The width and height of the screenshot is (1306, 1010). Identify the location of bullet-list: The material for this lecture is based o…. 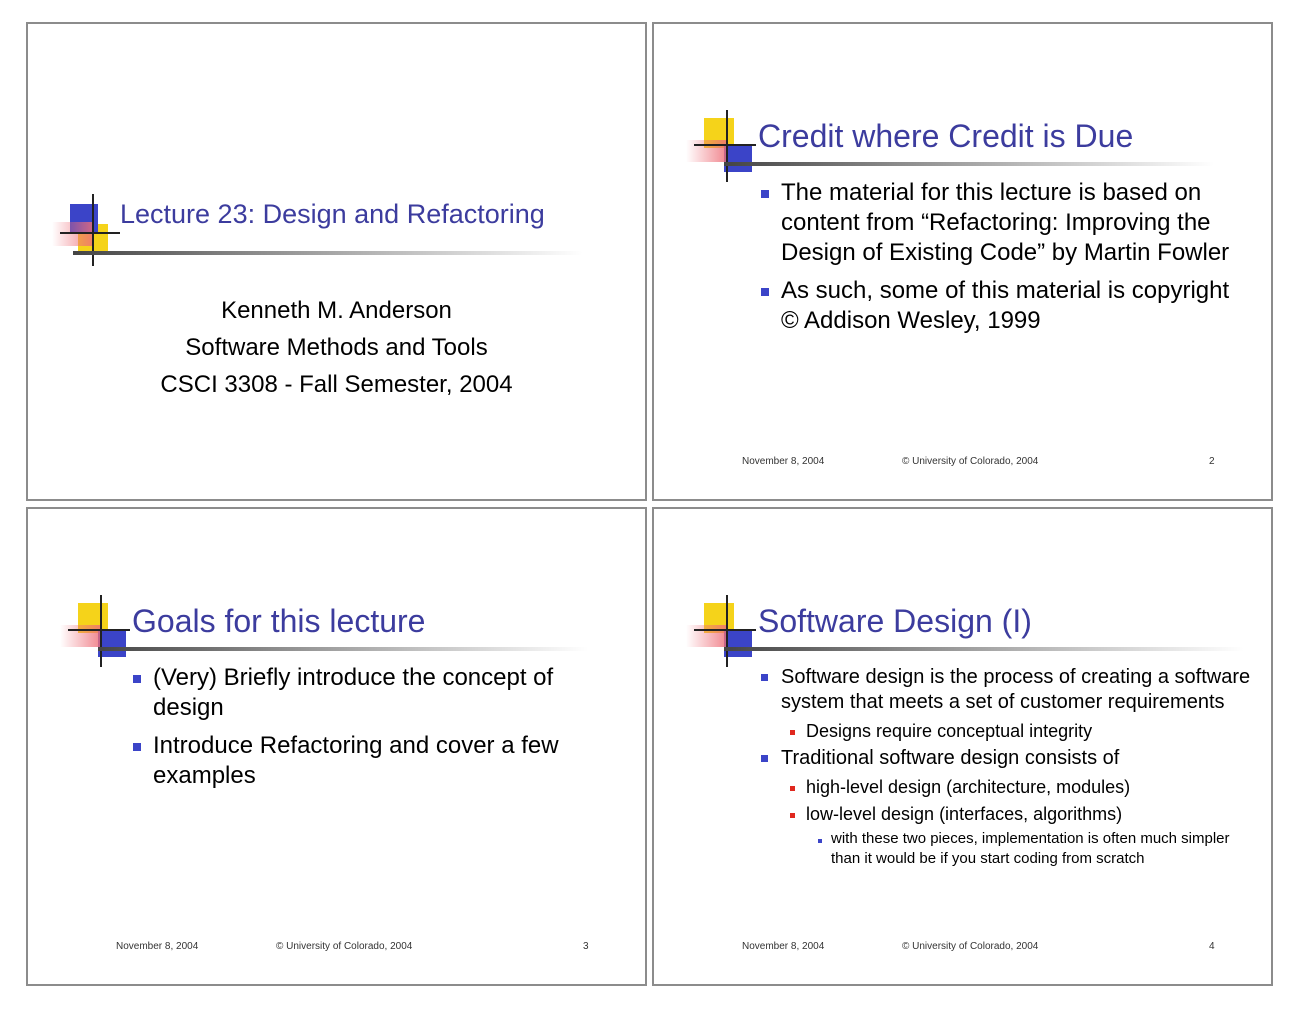
(1001, 261).